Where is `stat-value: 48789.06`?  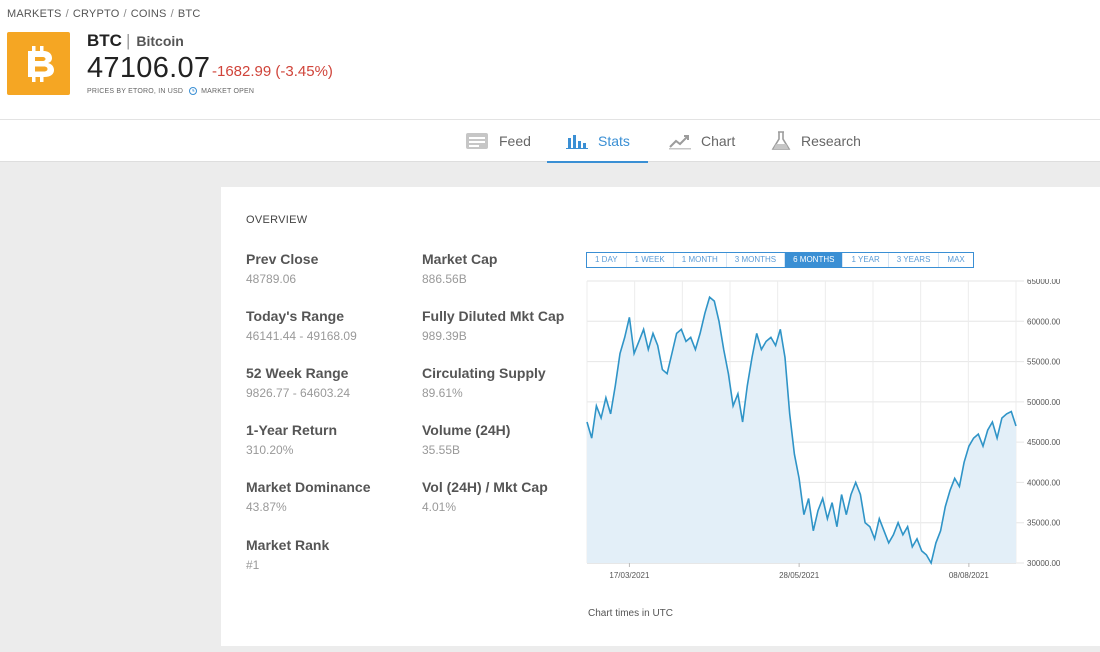
stat-value: 48789.06 is located at coordinates (271, 279).